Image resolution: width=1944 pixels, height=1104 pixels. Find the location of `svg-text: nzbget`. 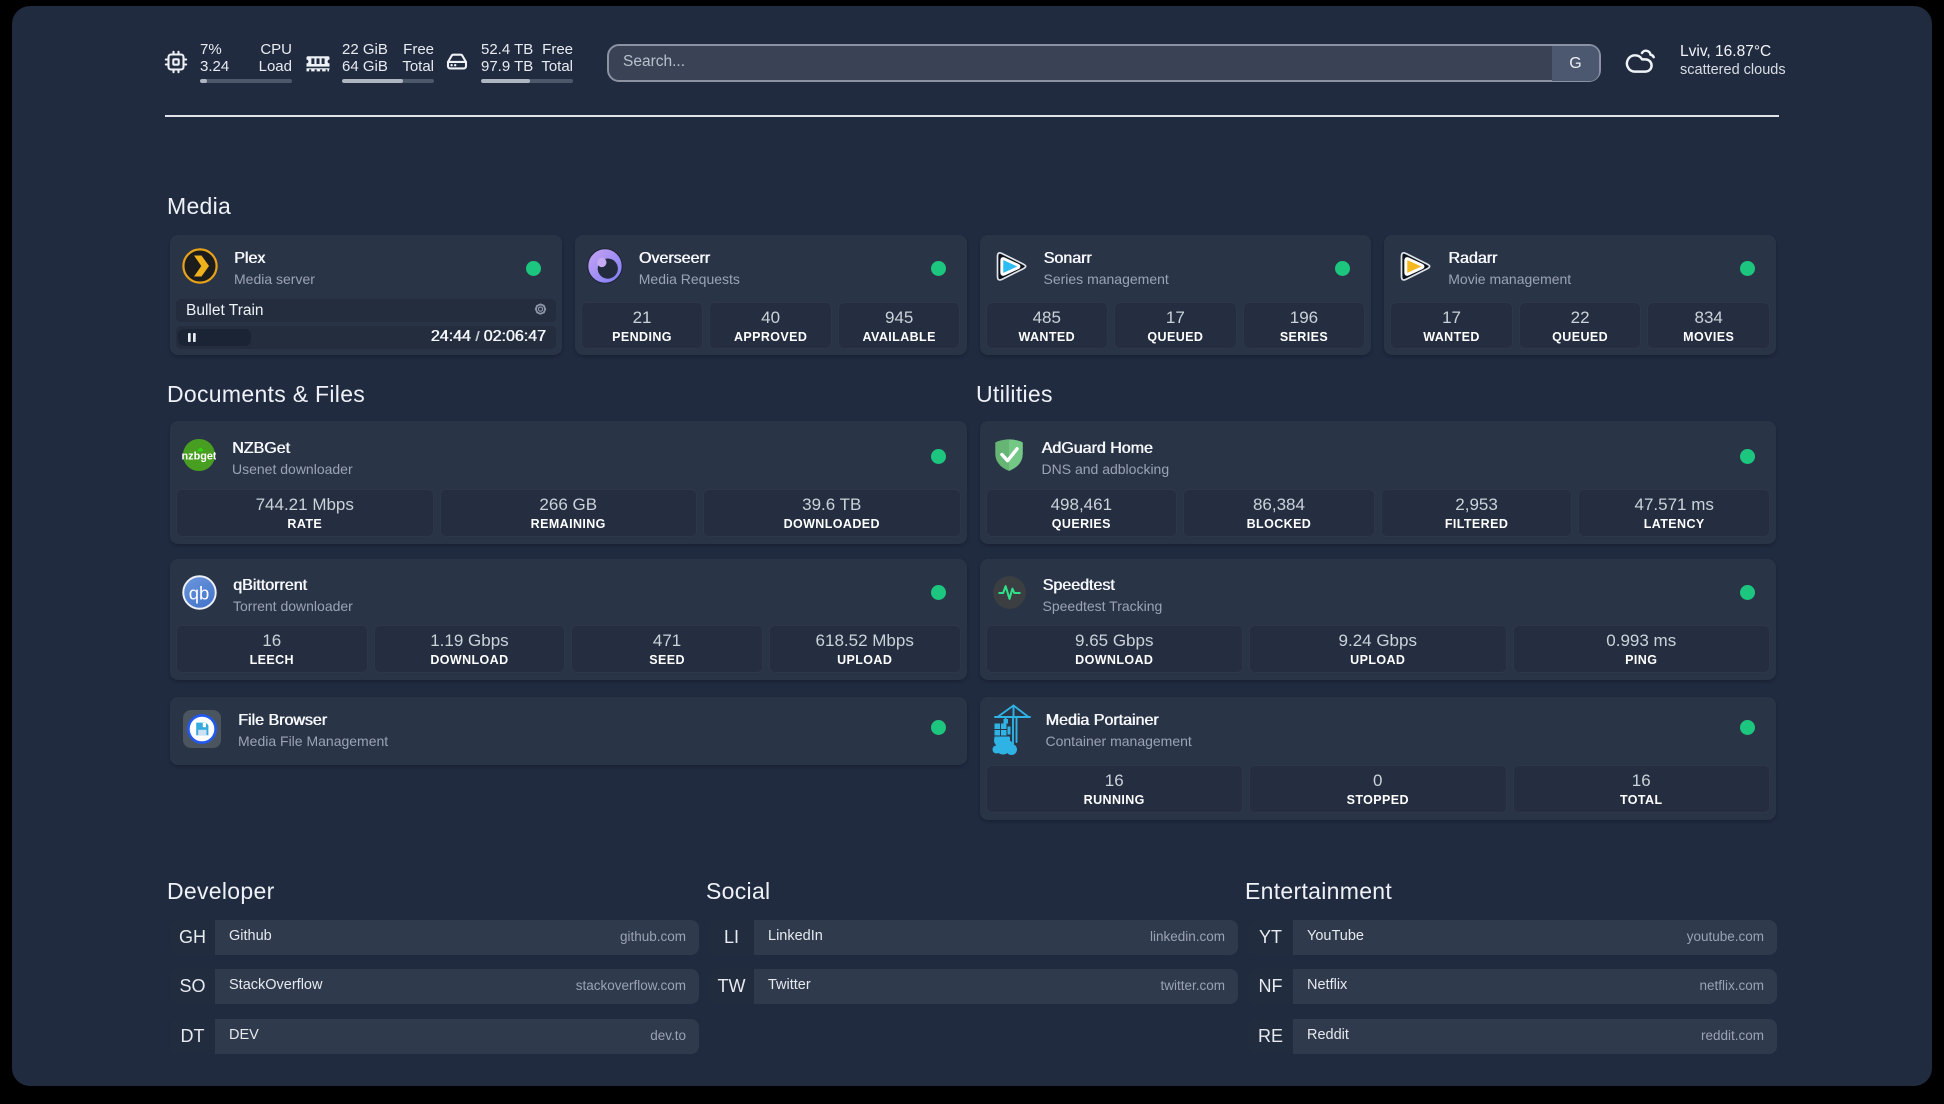

svg-text: nzbget is located at coordinates (199, 456).